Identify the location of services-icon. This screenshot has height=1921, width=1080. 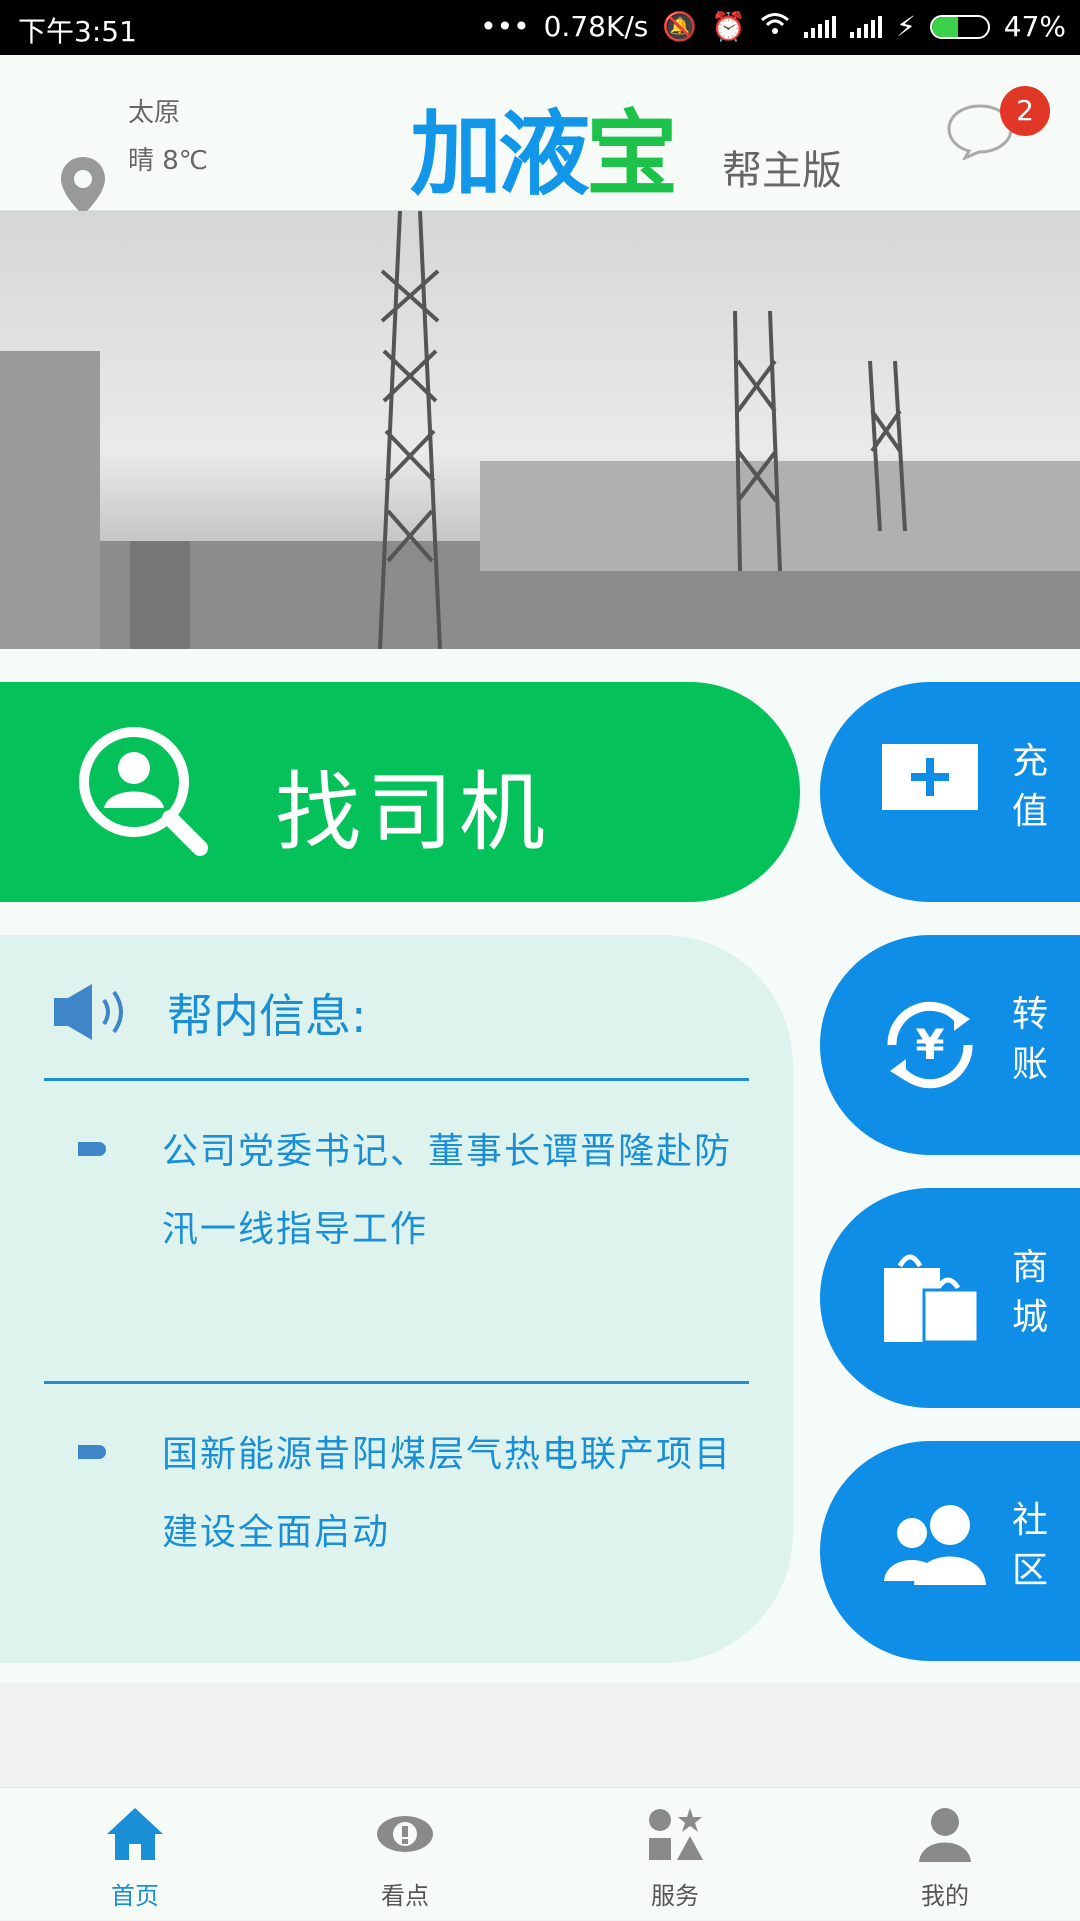
(675, 1836).